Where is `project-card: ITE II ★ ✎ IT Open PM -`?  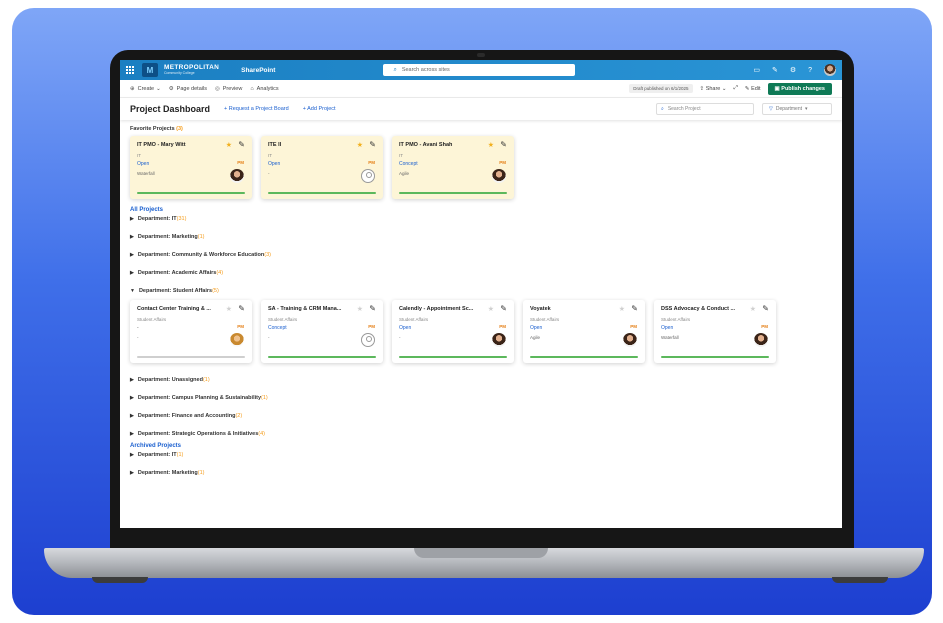 project-card: ITE II ★ ✎ IT Open PM - is located at coordinates (322, 167).